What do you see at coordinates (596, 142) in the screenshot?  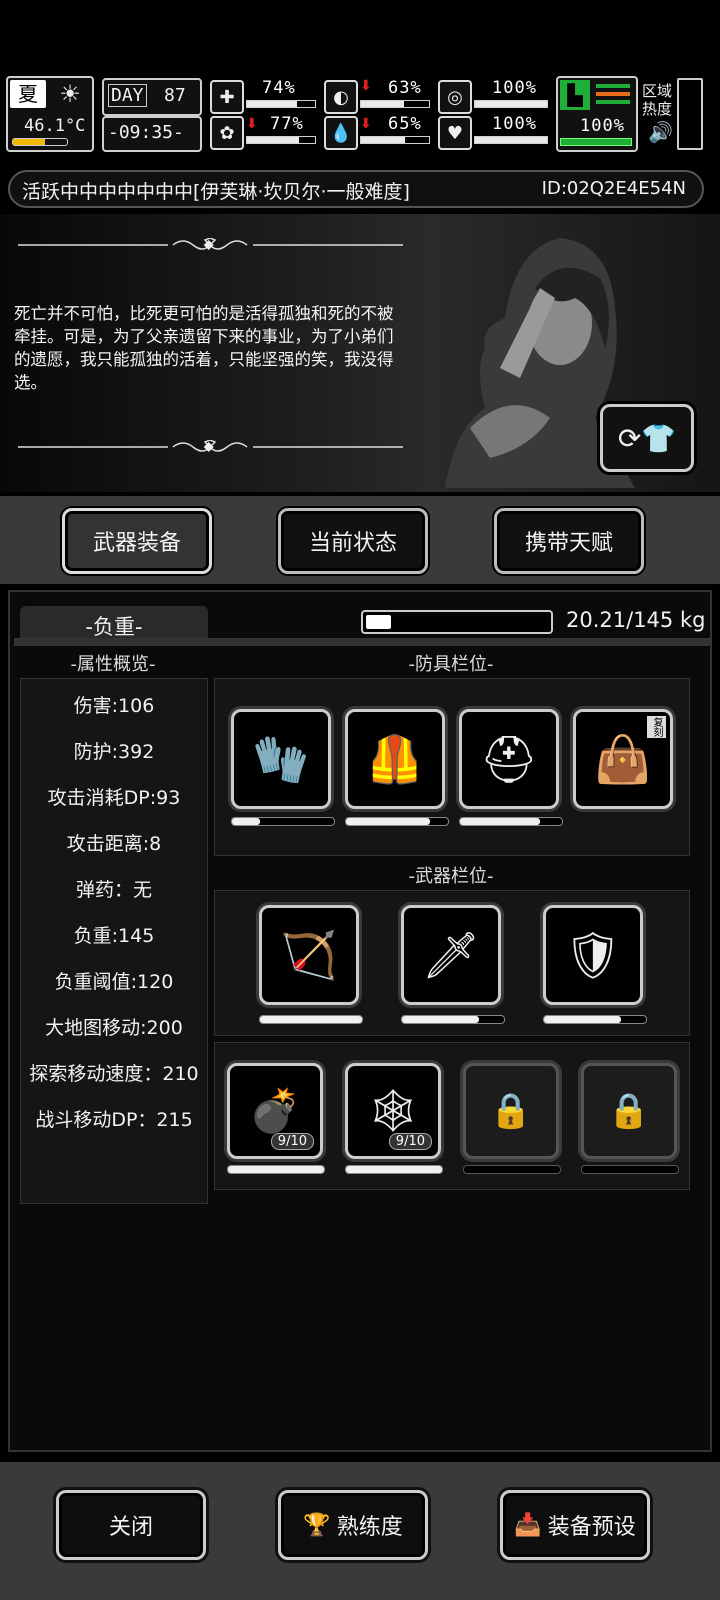 I see `leg-bar` at bounding box center [596, 142].